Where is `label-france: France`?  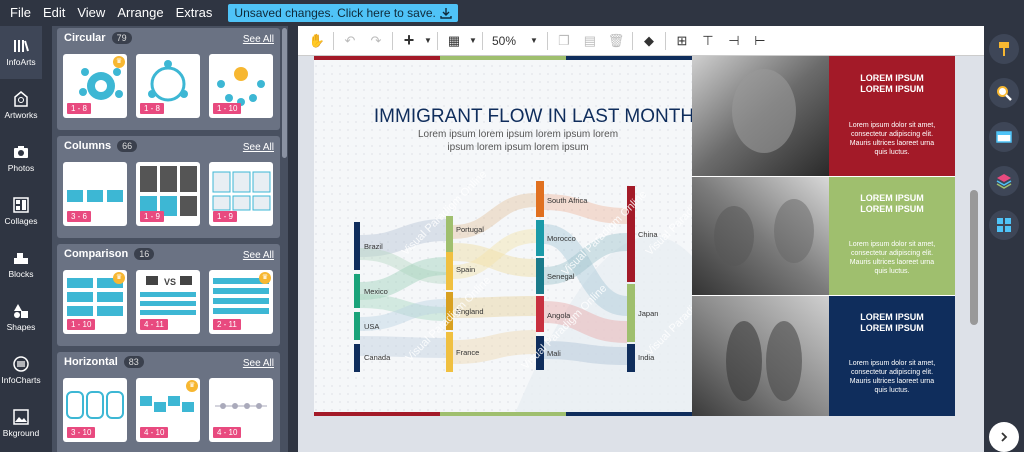 label-france: France is located at coordinates (467, 352).